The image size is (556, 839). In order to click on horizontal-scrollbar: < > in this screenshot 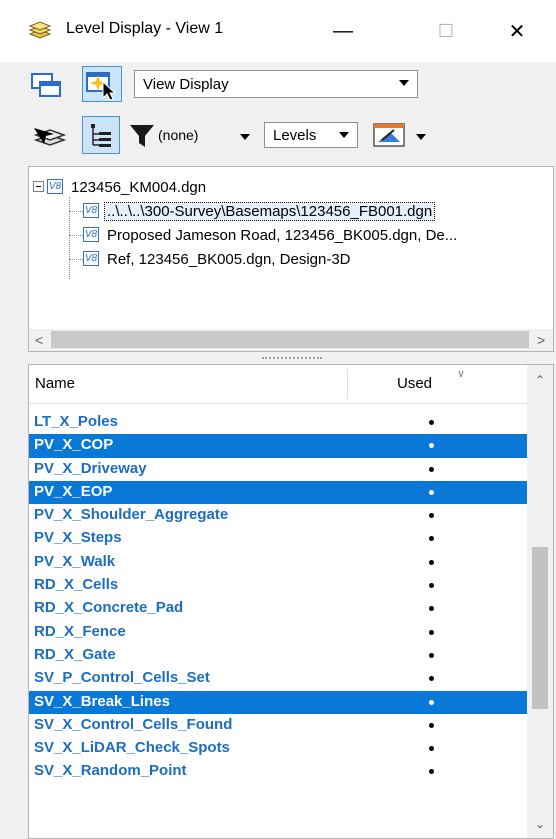, I will do `click(291, 340)`.